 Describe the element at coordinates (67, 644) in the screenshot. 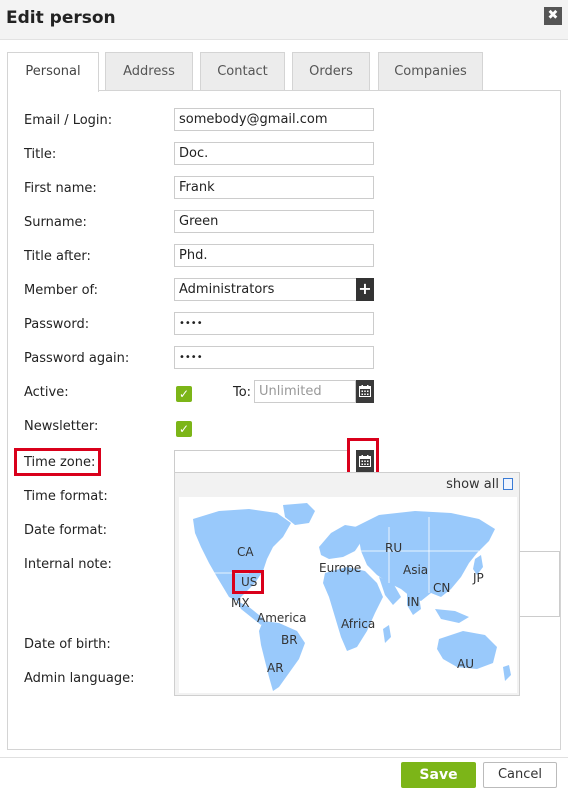

I see `date-of-birth-label: Date of birth:` at that location.